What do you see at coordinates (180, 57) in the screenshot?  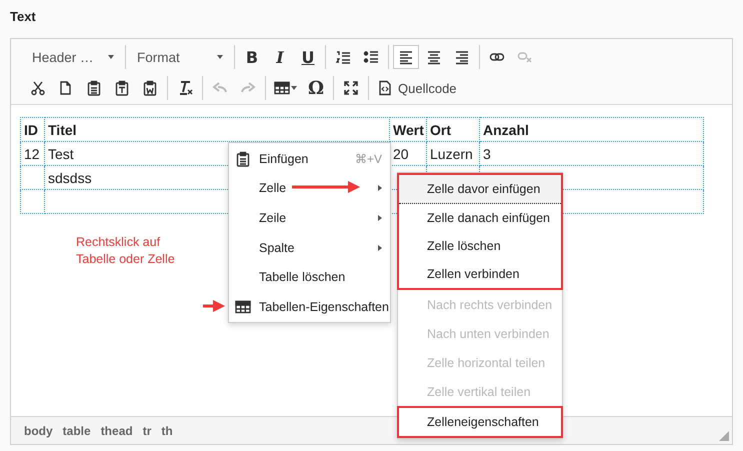 I see `format-dropdown: Format` at bounding box center [180, 57].